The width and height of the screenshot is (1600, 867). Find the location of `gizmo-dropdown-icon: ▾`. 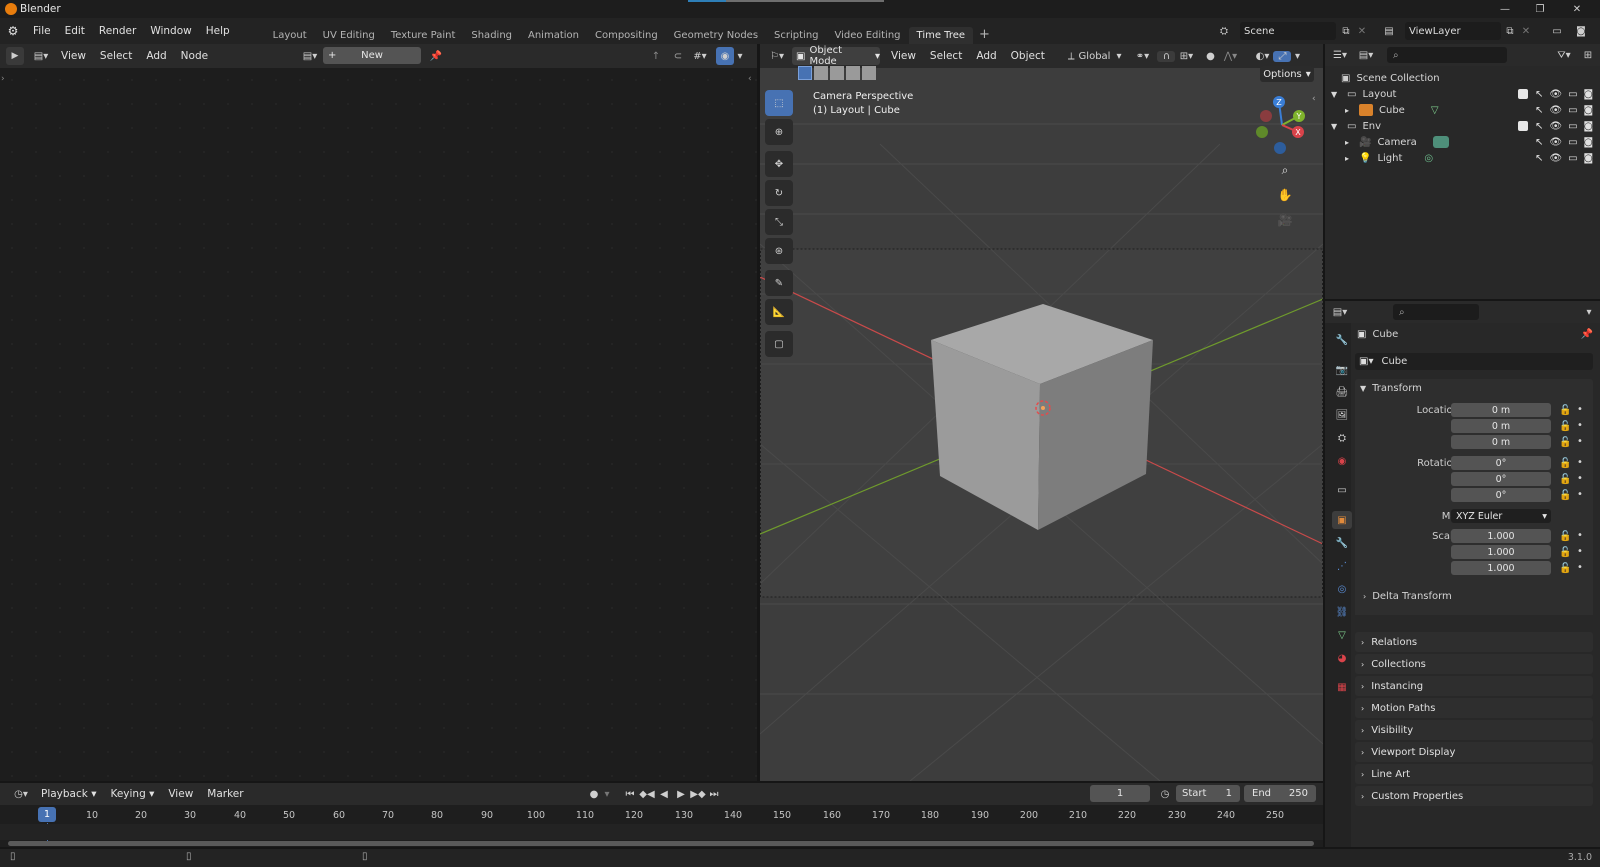

gizmo-dropdown-icon: ▾ is located at coordinates (1297, 56).